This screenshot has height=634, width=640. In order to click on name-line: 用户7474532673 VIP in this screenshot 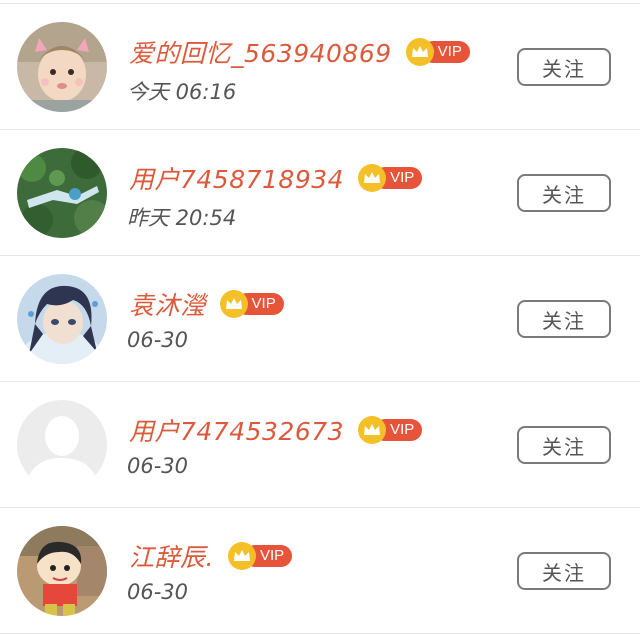, I will do `click(276, 430)`.